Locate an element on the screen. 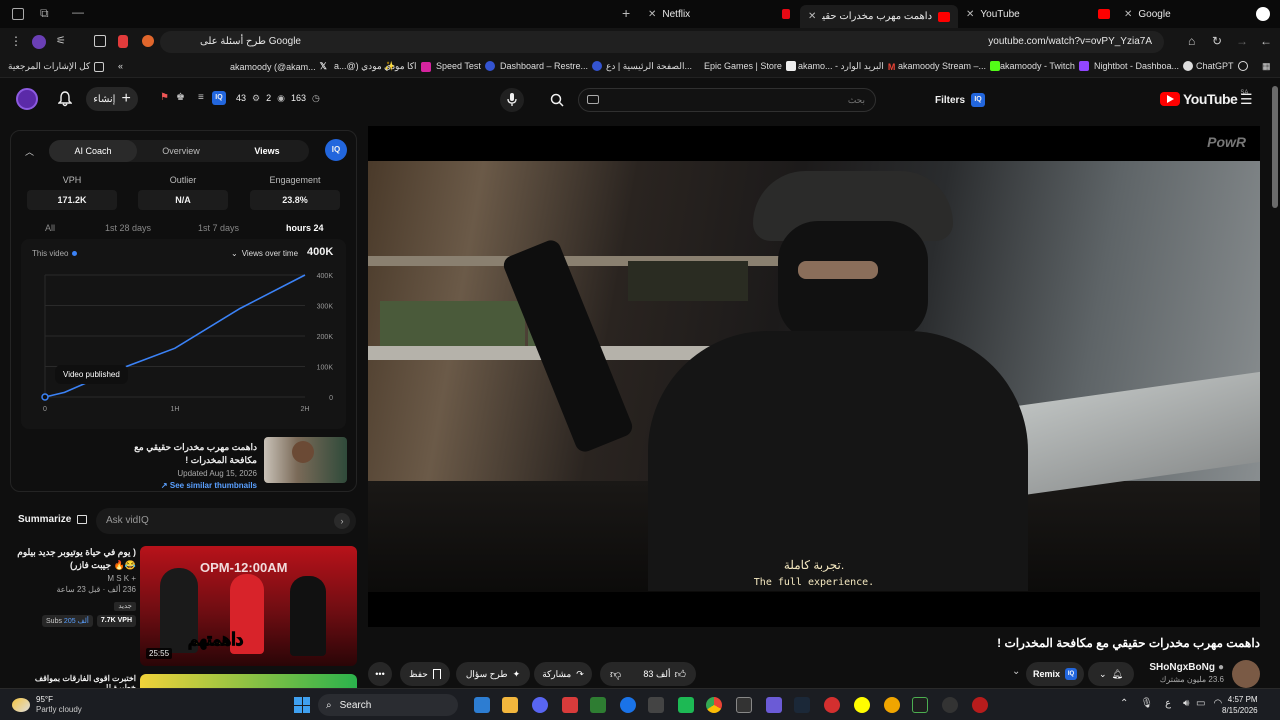 Image resolution: width=1280 pixels, height=720 pixels. back-icon: ← is located at coordinates (1266, 41).